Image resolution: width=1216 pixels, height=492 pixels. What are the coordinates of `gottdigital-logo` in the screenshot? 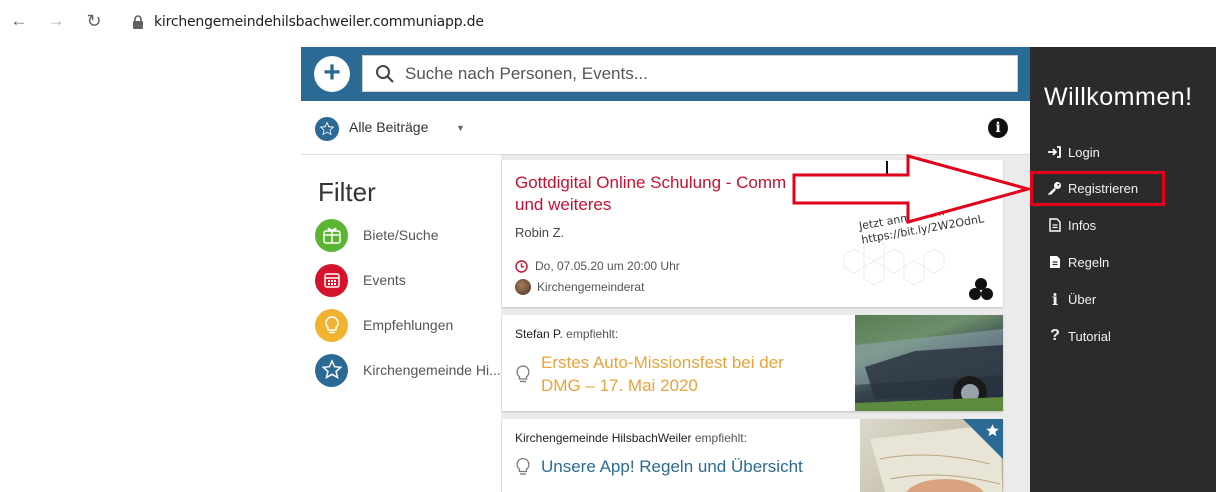 It's located at (981, 289).